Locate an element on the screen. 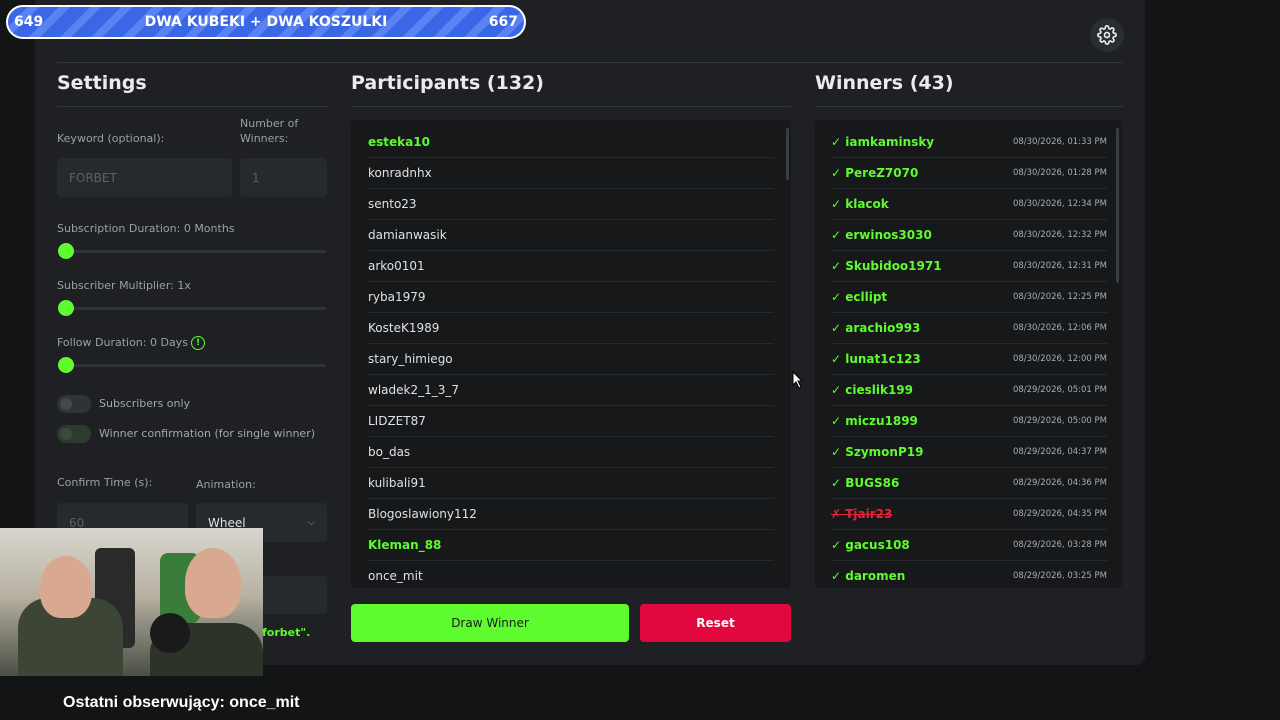 Image resolution: width=1280 pixels, height=720 pixels. winner-name: ✓ daromen is located at coordinates (868, 576).